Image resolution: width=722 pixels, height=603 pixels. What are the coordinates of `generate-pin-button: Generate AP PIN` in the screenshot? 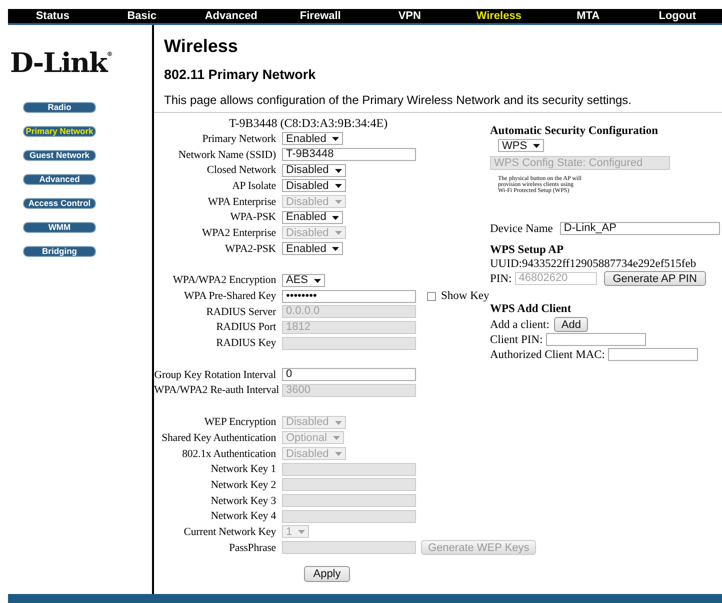 It's located at (655, 278).